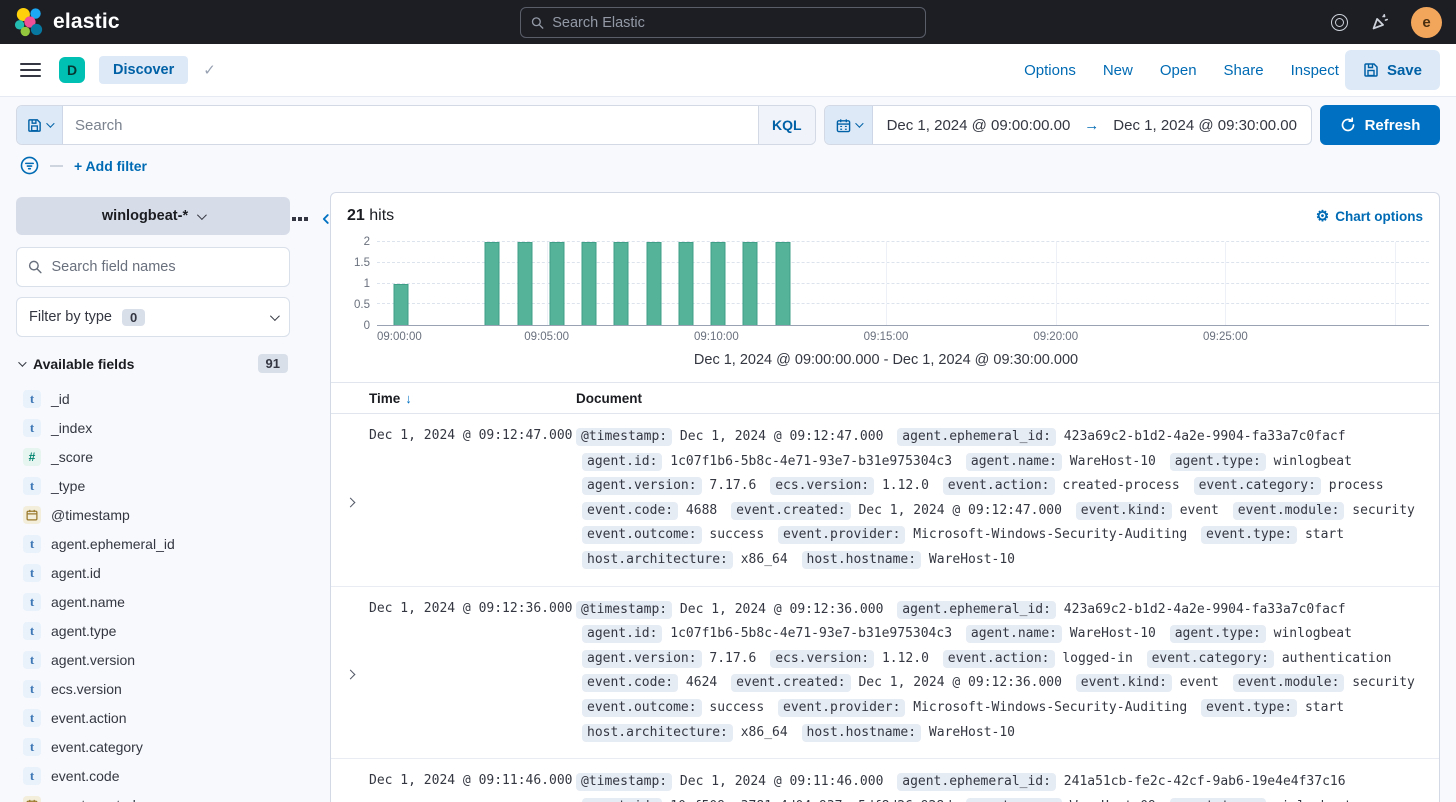 The height and width of the screenshot is (802, 1456). I want to click on field-item: t _index, so click(153, 427).